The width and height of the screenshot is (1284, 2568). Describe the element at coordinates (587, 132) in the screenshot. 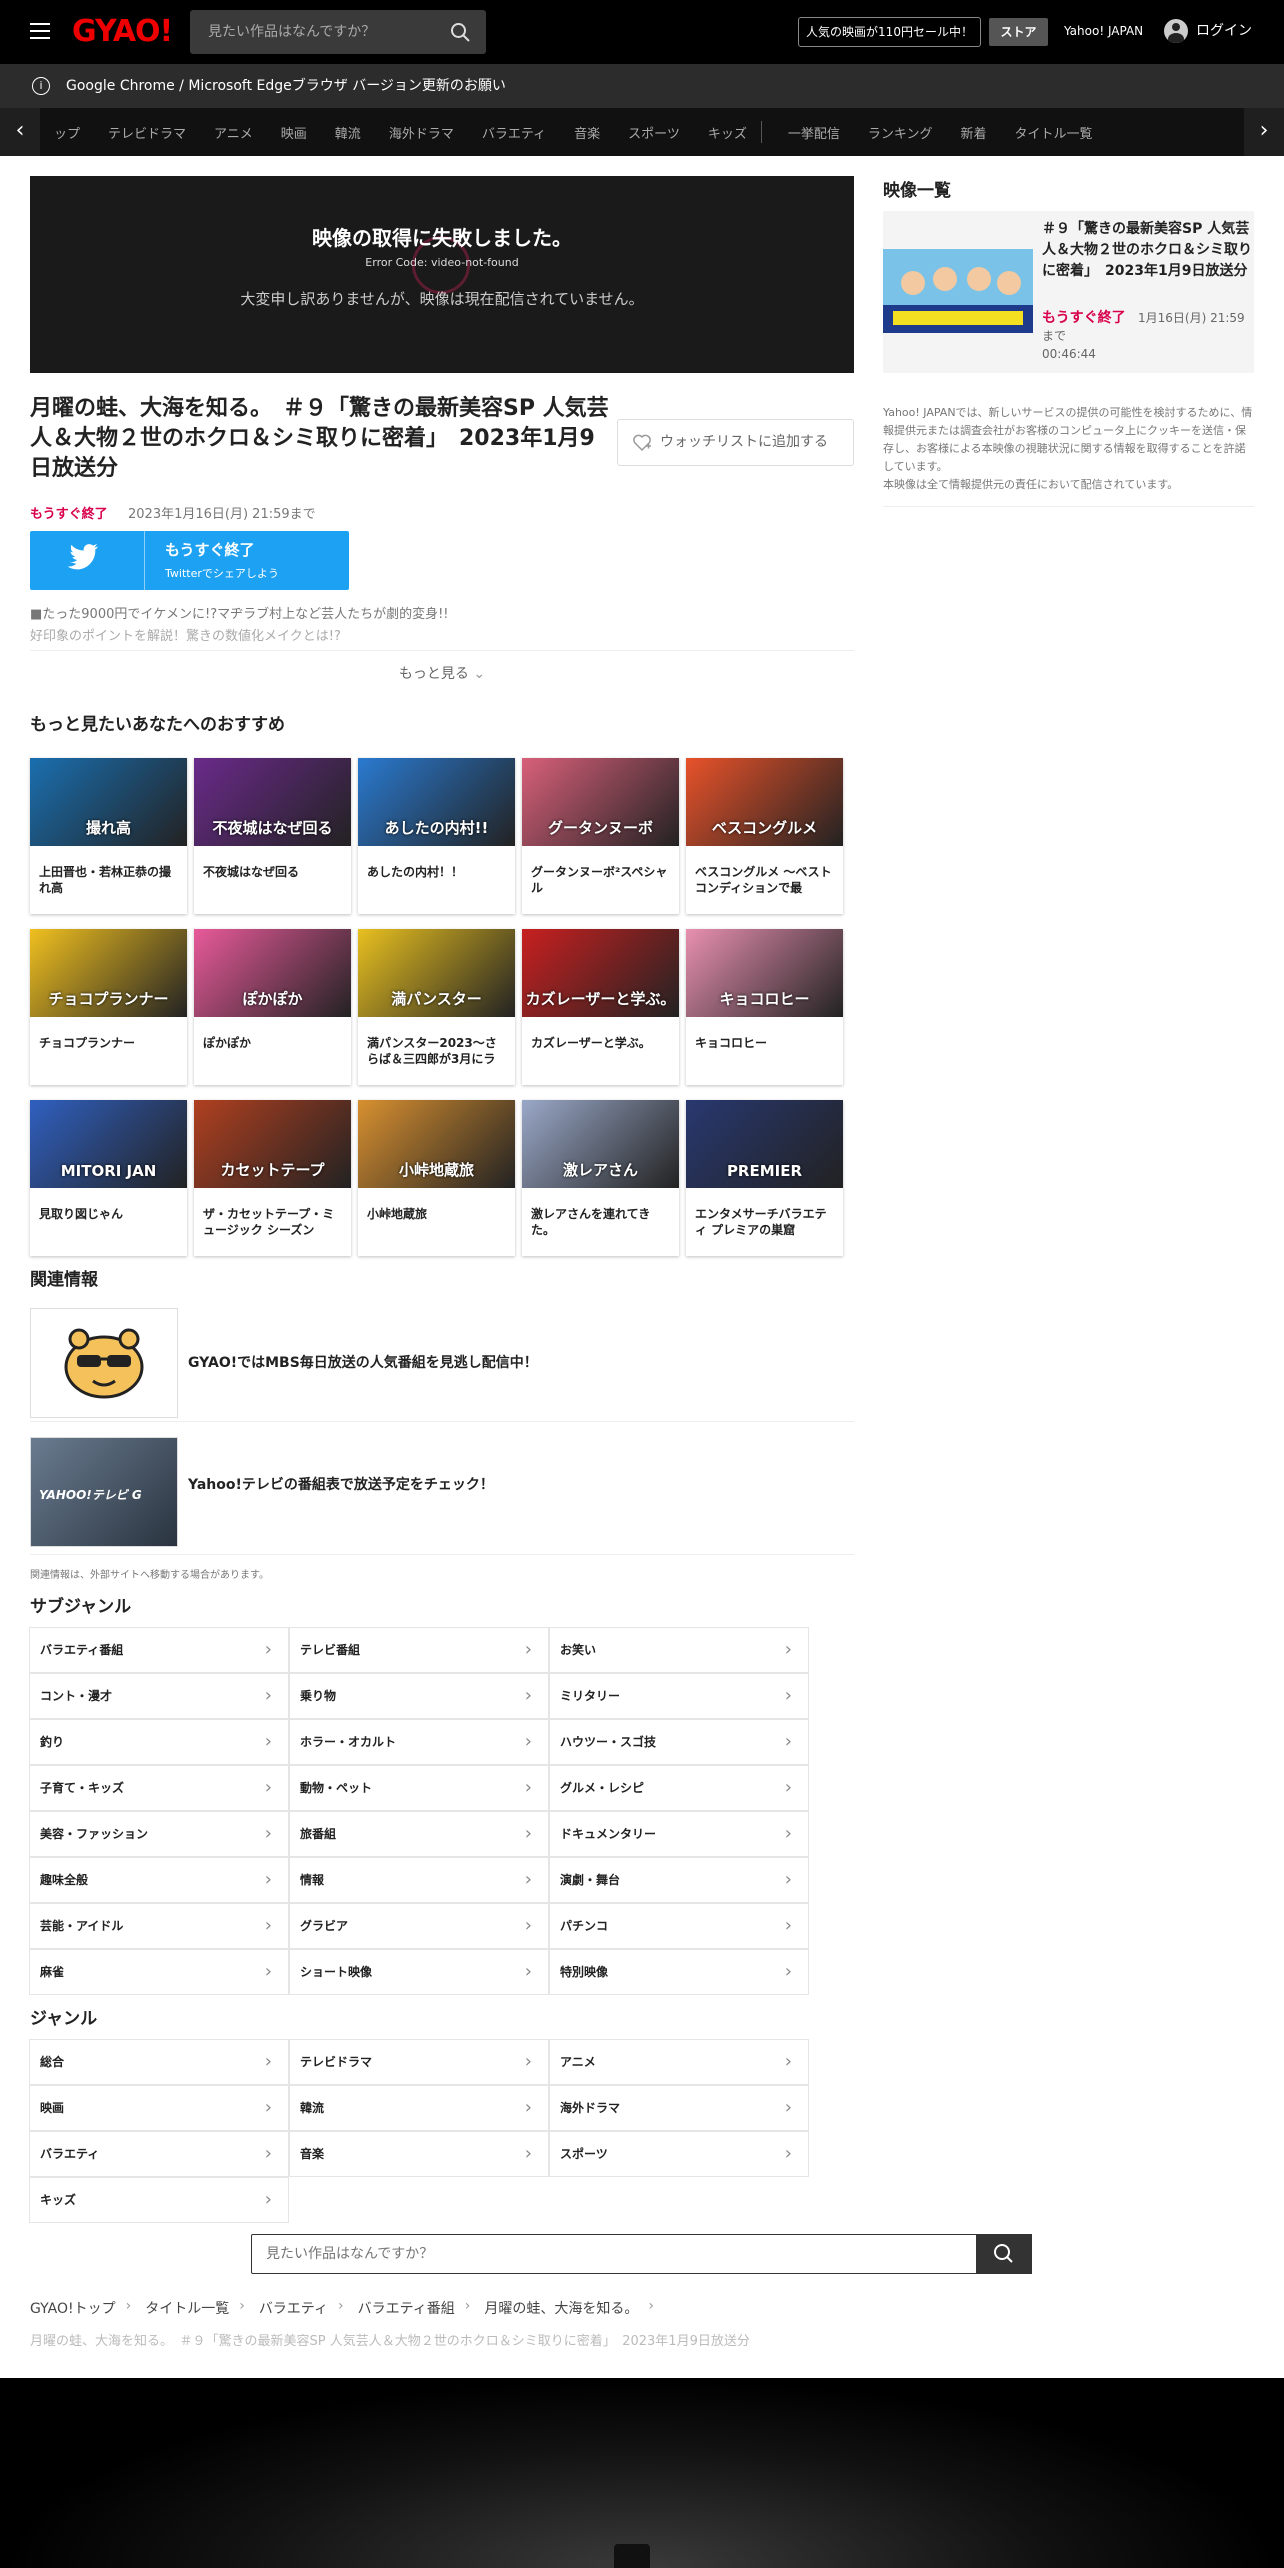

I see `nav-item-music: 音楽` at that location.